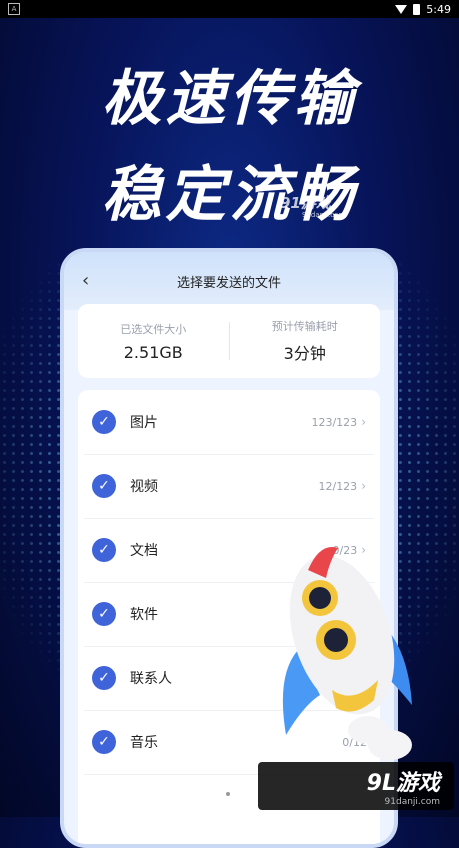  What do you see at coordinates (229, 422) in the screenshot?
I see `category-row-images: ✓ 图片 123/123 ›` at bounding box center [229, 422].